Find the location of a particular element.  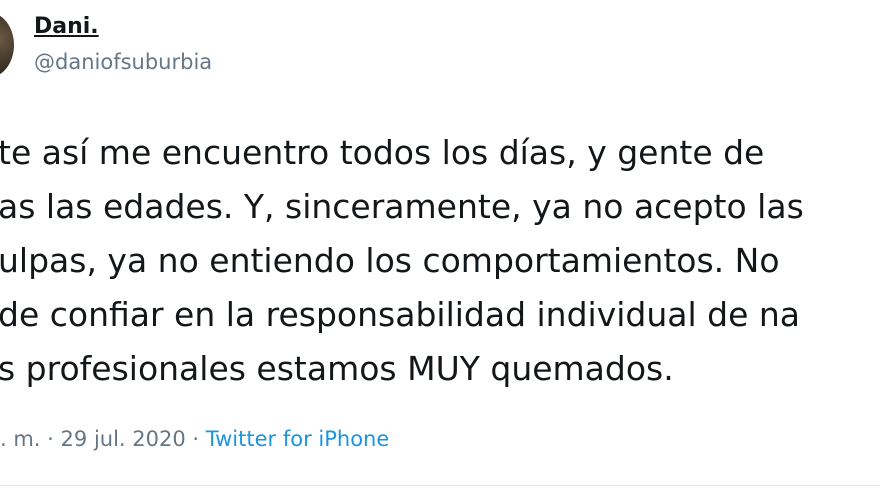

tweet-time: . m. is located at coordinates (20, 439).